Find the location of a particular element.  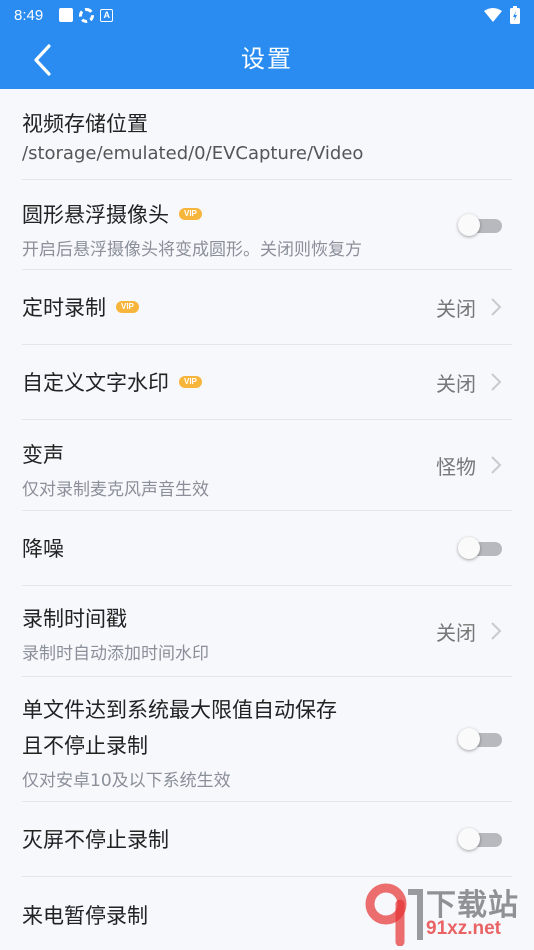

notification-a-icon: A is located at coordinates (107, 15).